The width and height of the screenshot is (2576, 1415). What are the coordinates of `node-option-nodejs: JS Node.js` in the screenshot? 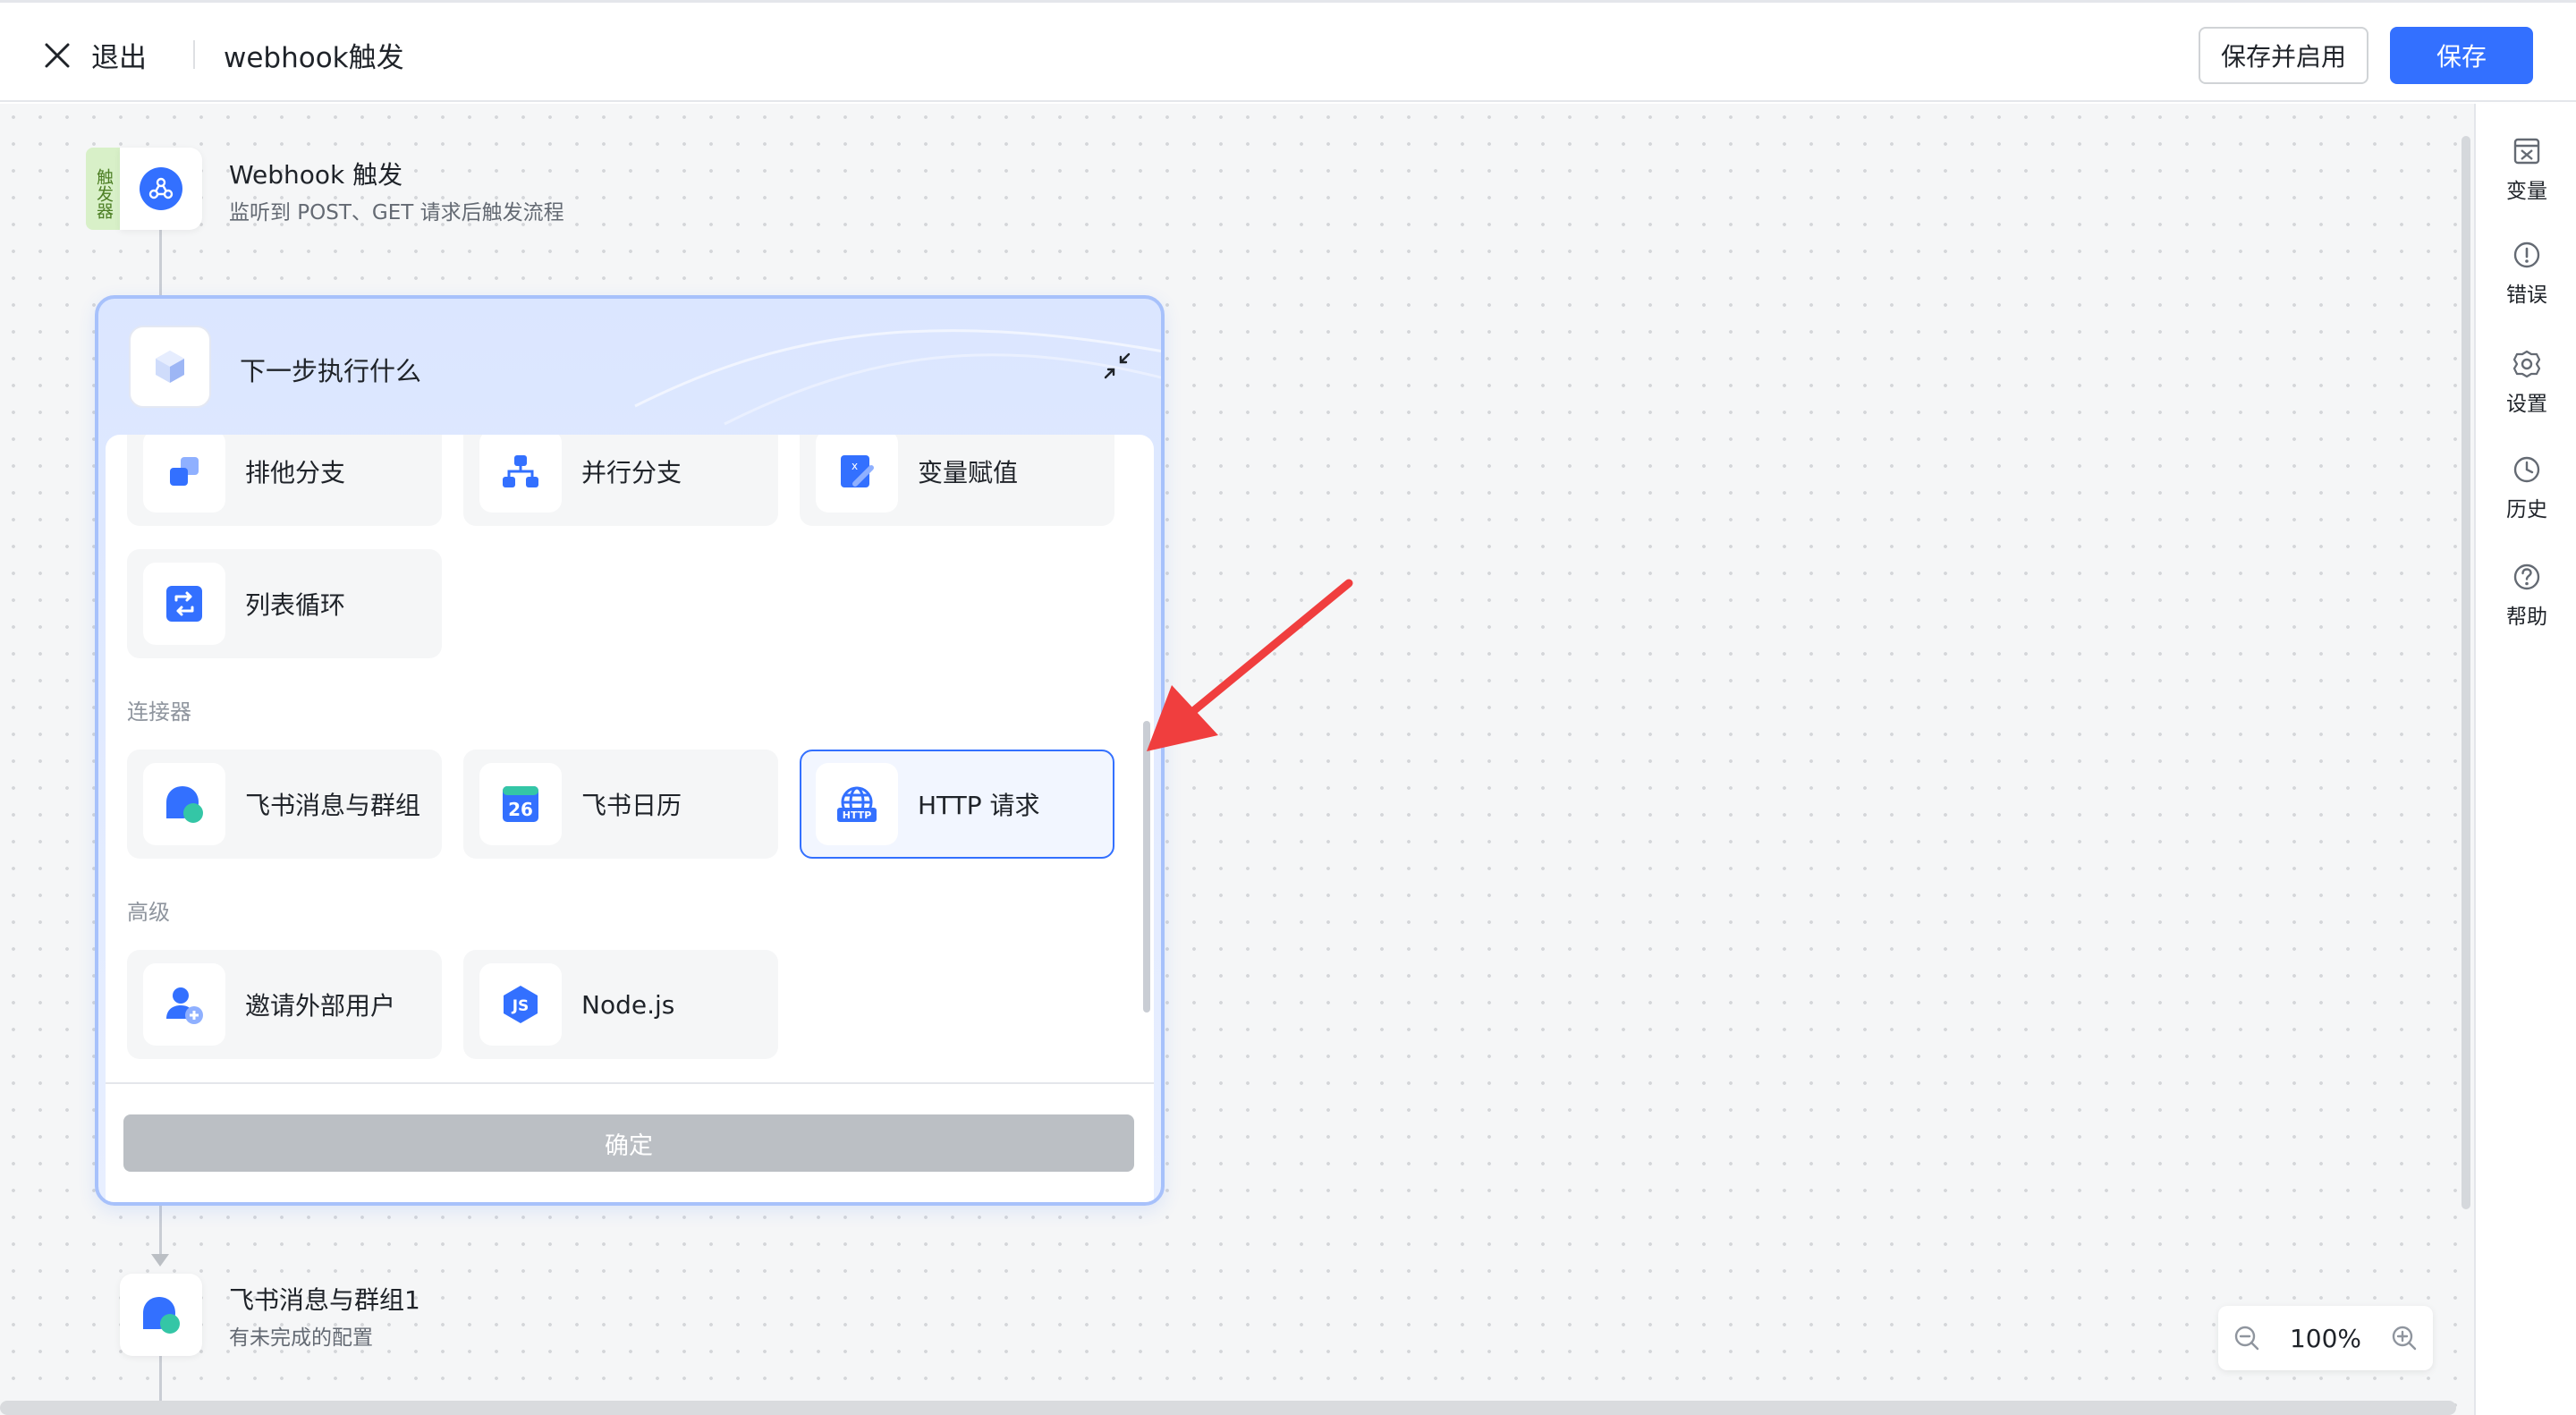 It's located at (620, 1005).